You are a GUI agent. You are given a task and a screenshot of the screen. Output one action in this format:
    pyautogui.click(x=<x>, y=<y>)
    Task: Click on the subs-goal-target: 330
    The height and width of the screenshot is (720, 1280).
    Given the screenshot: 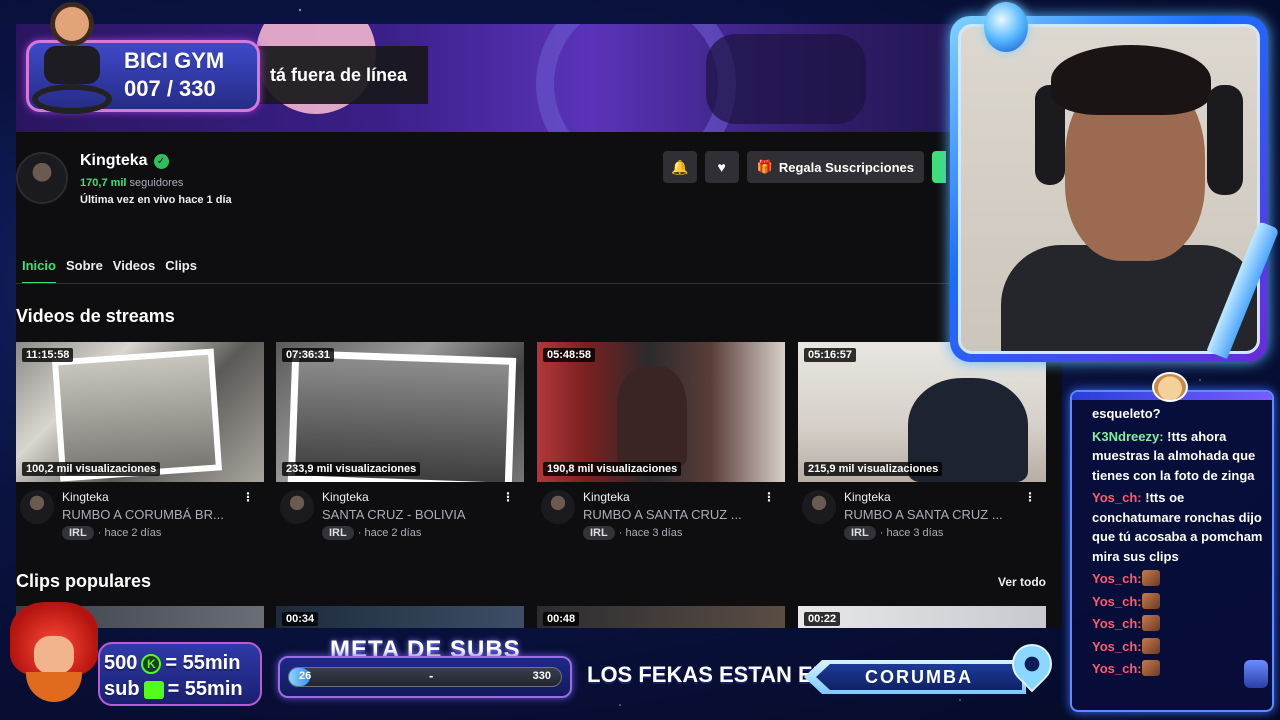 What is the action you would take?
    pyautogui.click(x=541, y=676)
    